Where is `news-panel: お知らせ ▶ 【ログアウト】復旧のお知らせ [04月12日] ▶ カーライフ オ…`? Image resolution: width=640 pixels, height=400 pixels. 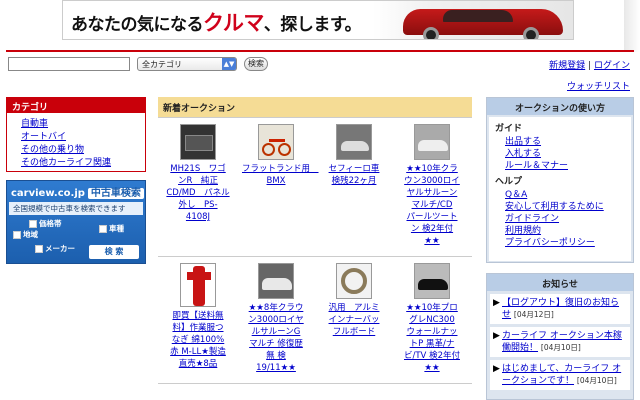
news-panel: お知らせ ▶ 【ログアウト】復旧のお知らせ [04月12日] ▶ カーライフ オ… is located at coordinates (560, 336).